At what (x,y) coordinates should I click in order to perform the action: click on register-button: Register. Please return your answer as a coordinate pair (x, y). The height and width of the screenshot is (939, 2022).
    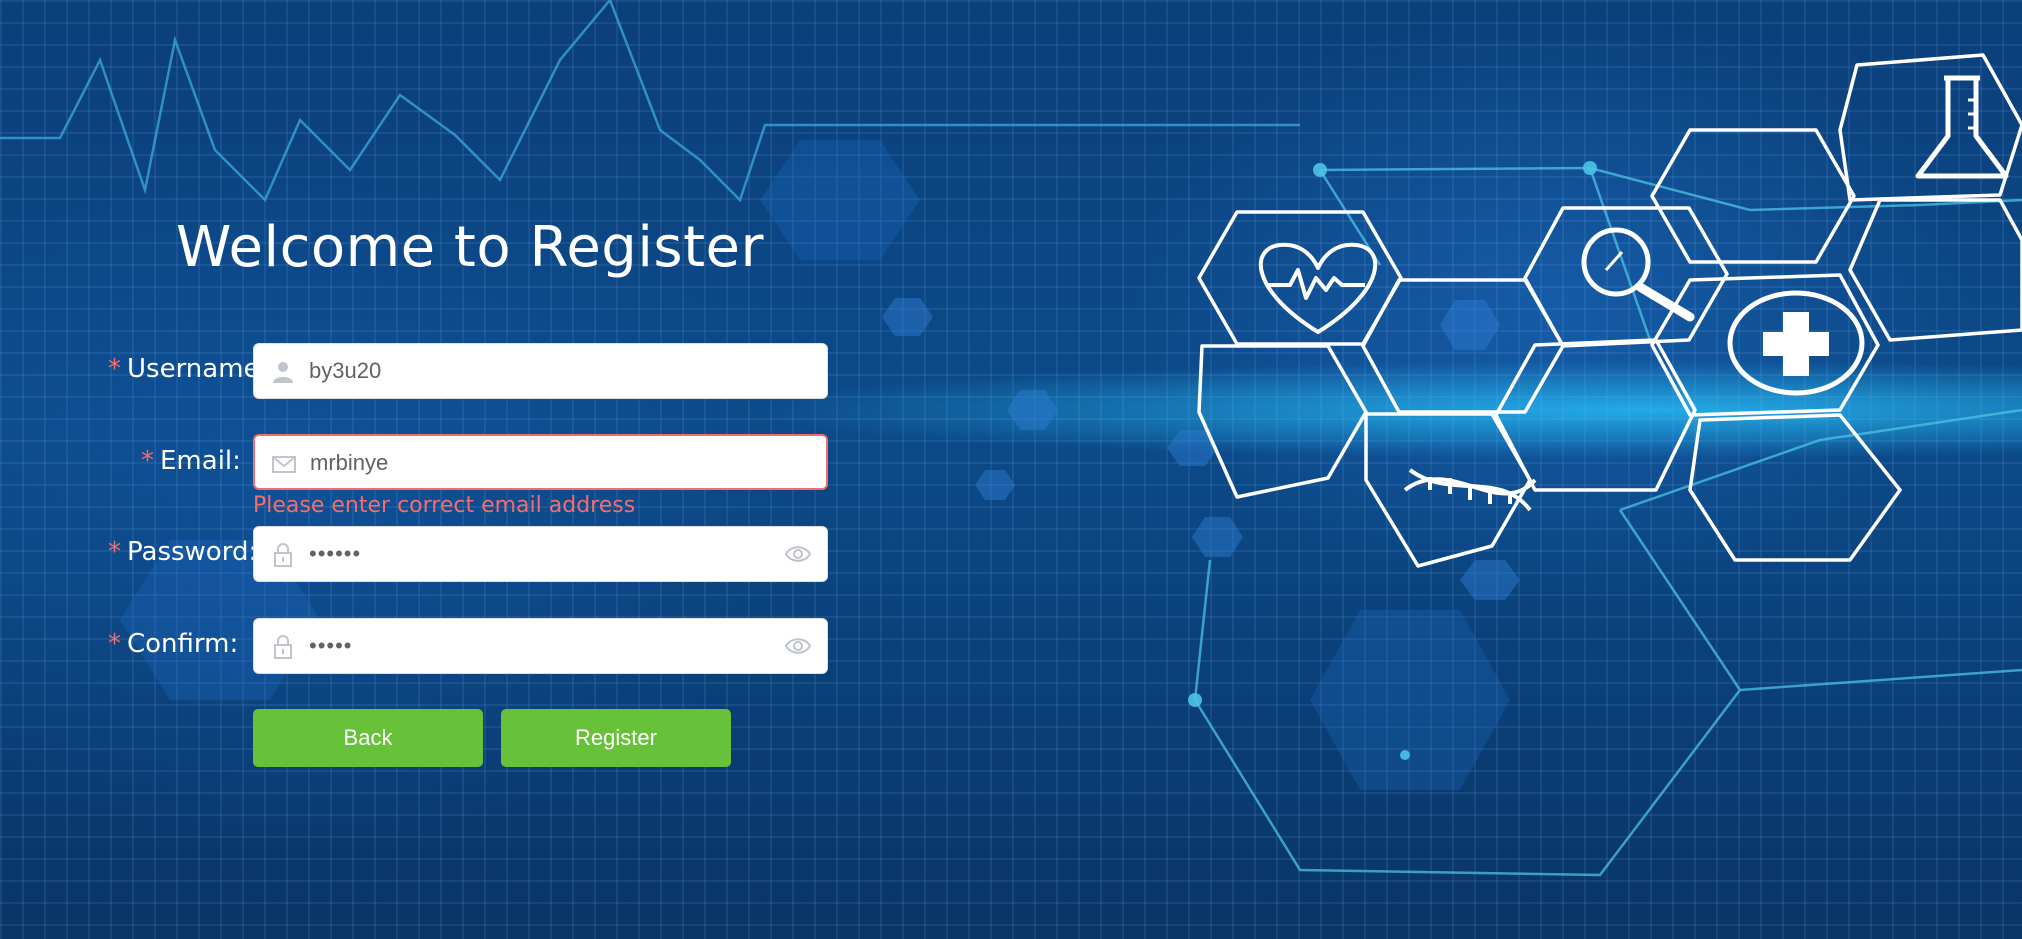
    Looking at the image, I should click on (616, 738).